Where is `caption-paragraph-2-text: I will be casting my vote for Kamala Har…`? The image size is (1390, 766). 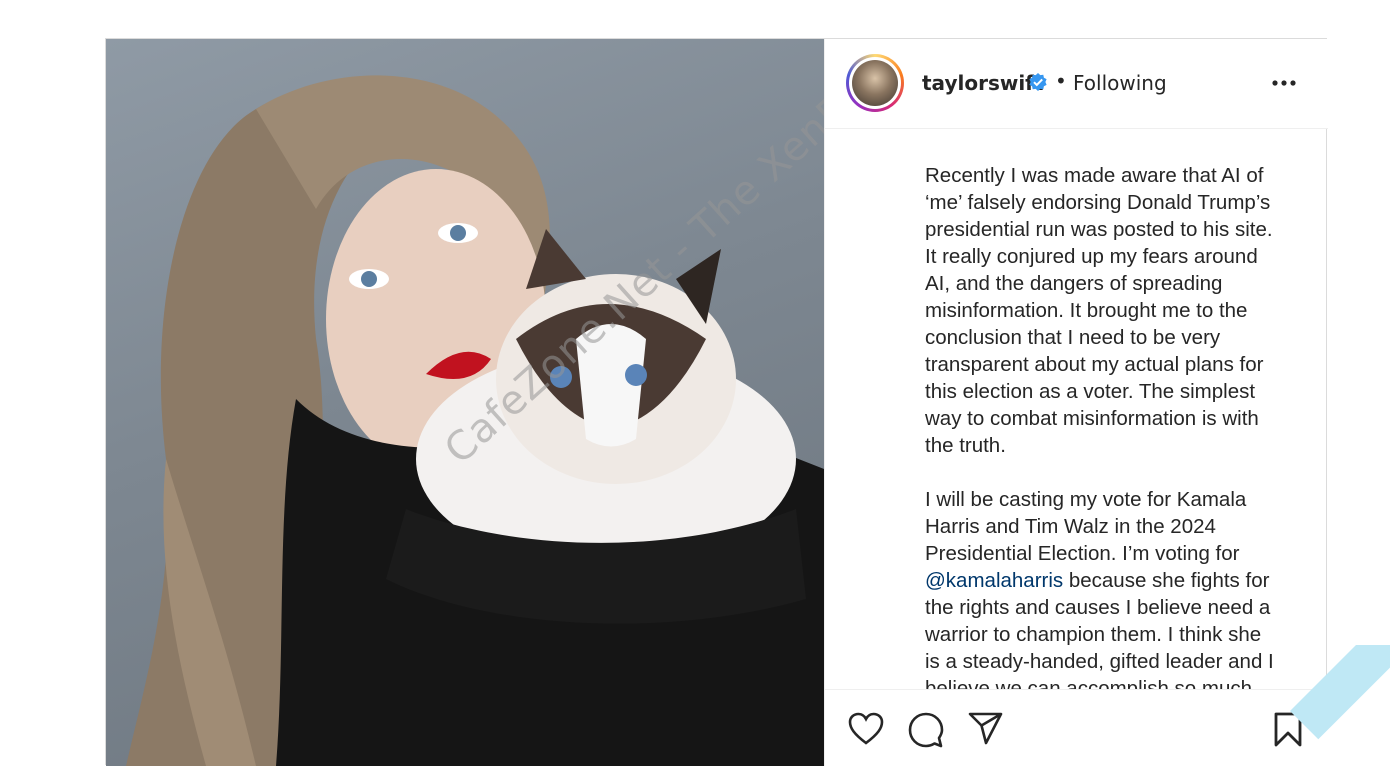 caption-paragraph-2-text: I will be casting my vote for Kamala Har… is located at coordinates (1086, 526).